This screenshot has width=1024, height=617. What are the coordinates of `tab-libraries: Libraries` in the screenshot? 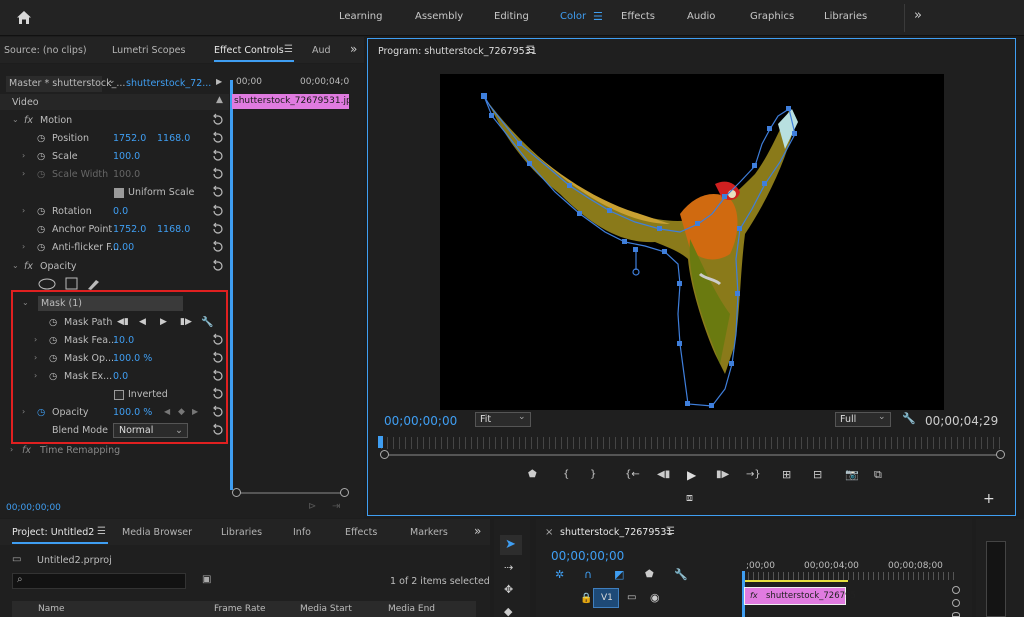 It's located at (241, 532).